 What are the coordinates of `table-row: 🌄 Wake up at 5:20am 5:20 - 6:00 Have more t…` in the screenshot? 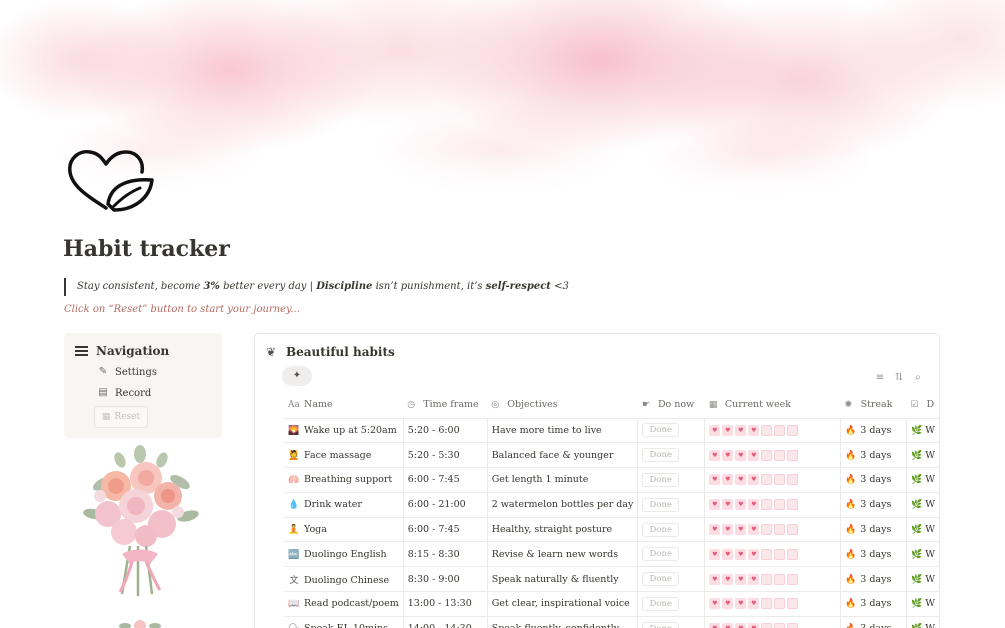 It's located at (611, 431).